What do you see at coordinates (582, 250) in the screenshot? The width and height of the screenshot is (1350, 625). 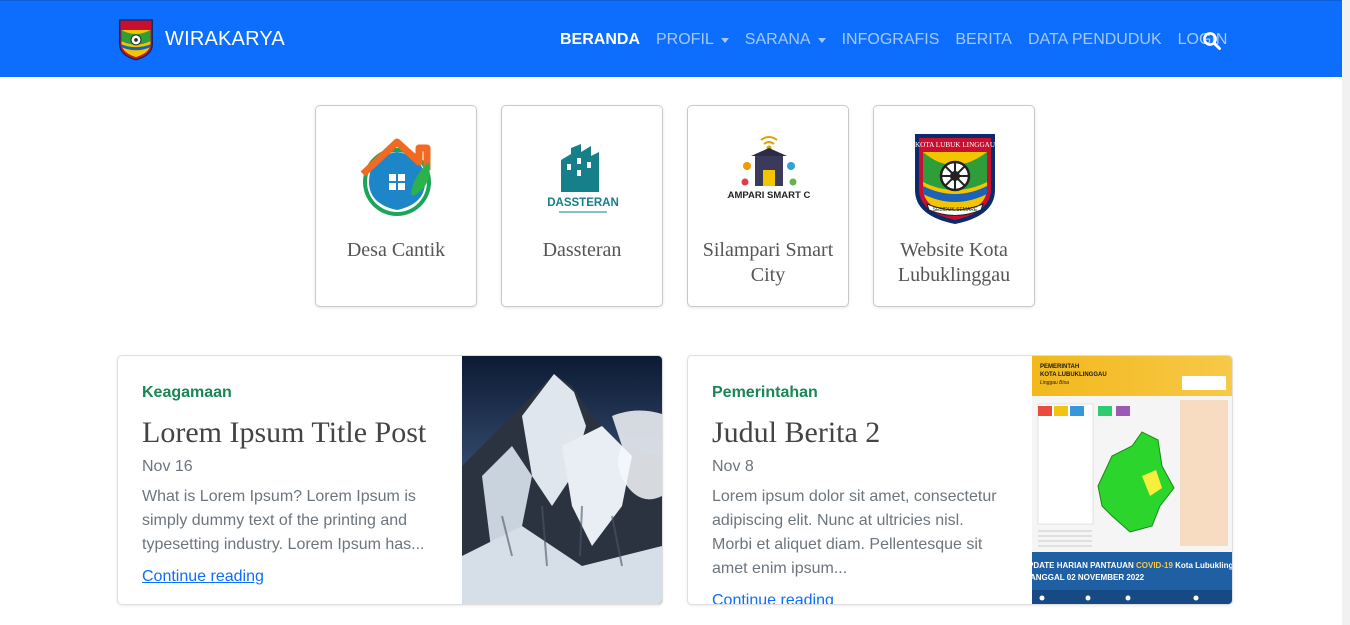 I see `app-label: Dassteran` at bounding box center [582, 250].